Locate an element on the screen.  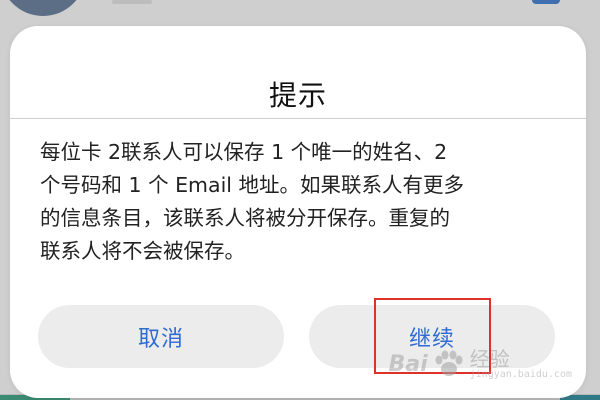
background-text is located at coordinates (132, 2).